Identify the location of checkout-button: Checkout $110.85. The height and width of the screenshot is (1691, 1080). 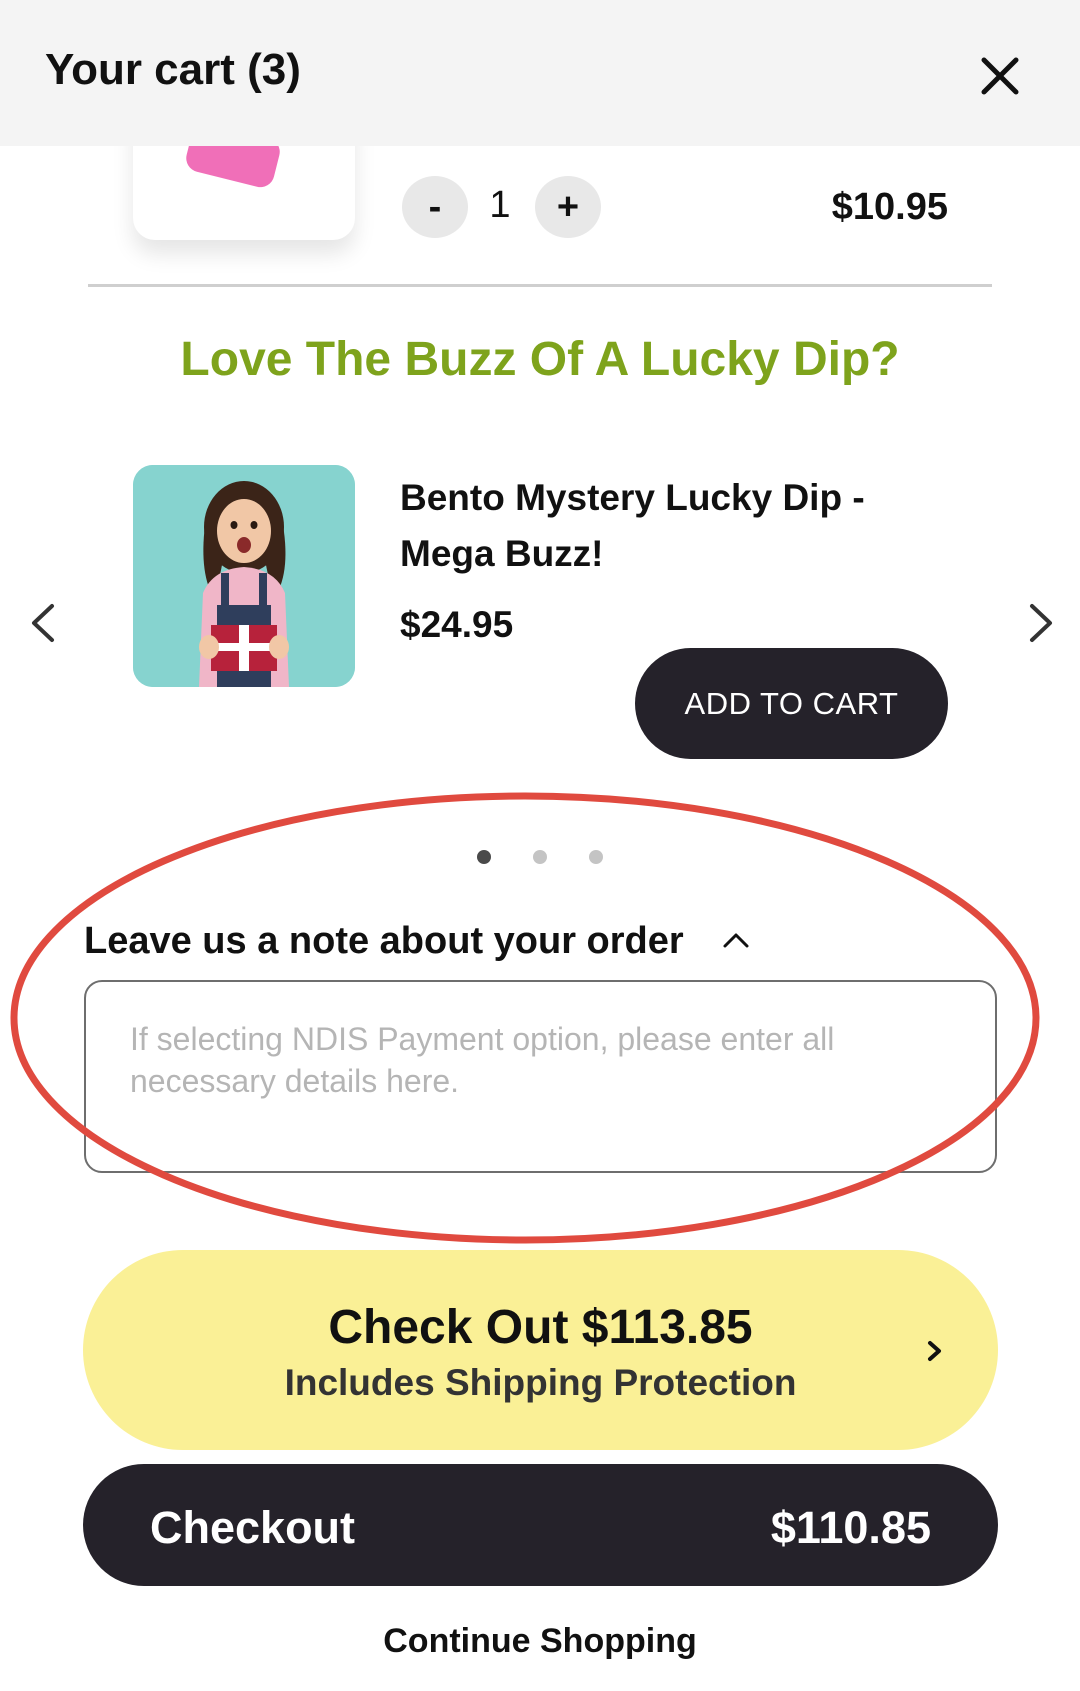
(540, 1525).